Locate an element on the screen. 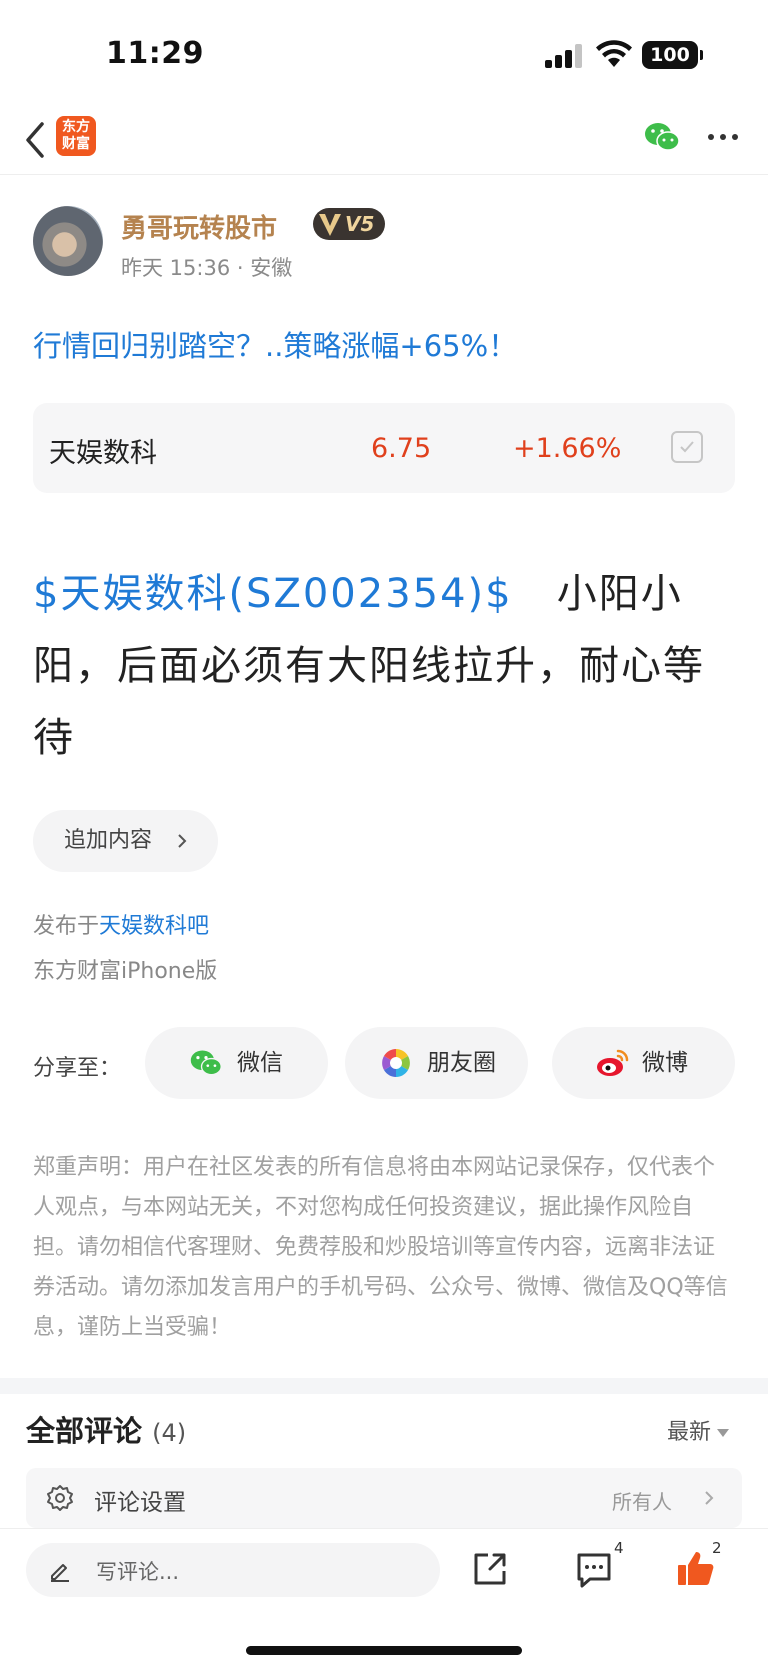  add-watchlist-checkbox is located at coordinates (687, 447).